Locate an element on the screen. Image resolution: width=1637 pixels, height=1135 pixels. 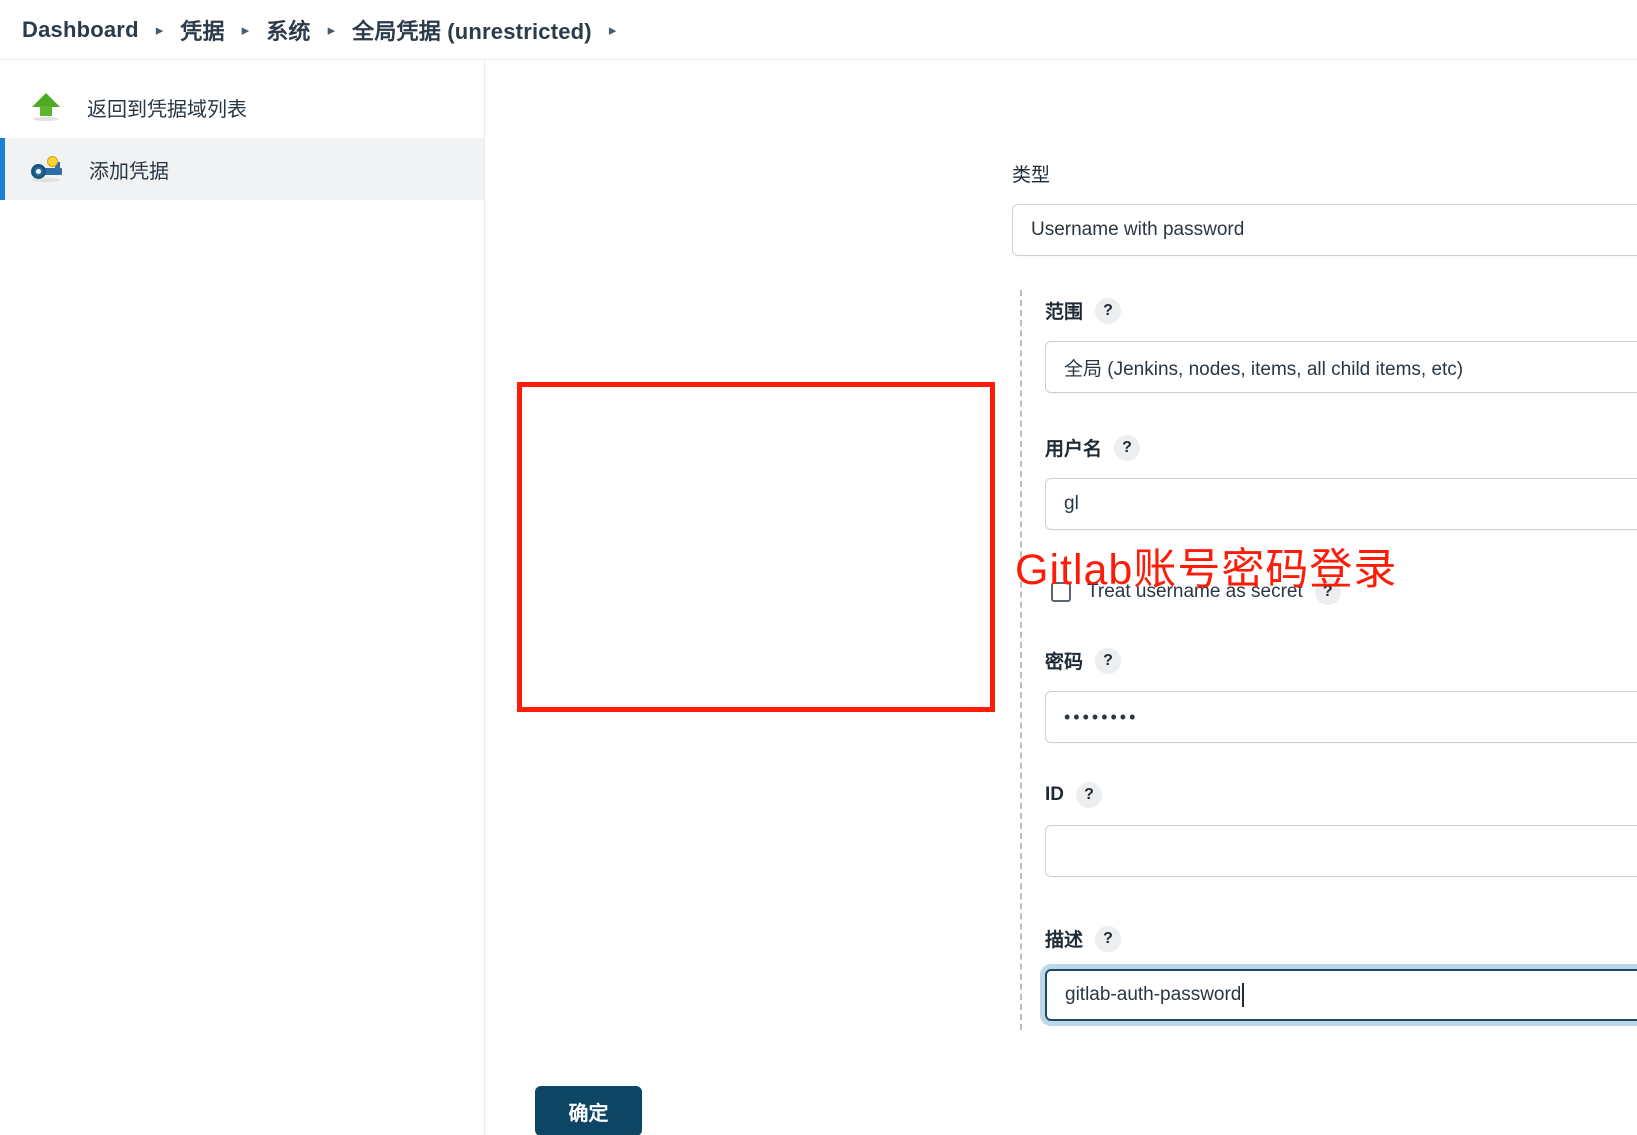
password-input-value: •••••••• is located at coordinates (1101, 716).